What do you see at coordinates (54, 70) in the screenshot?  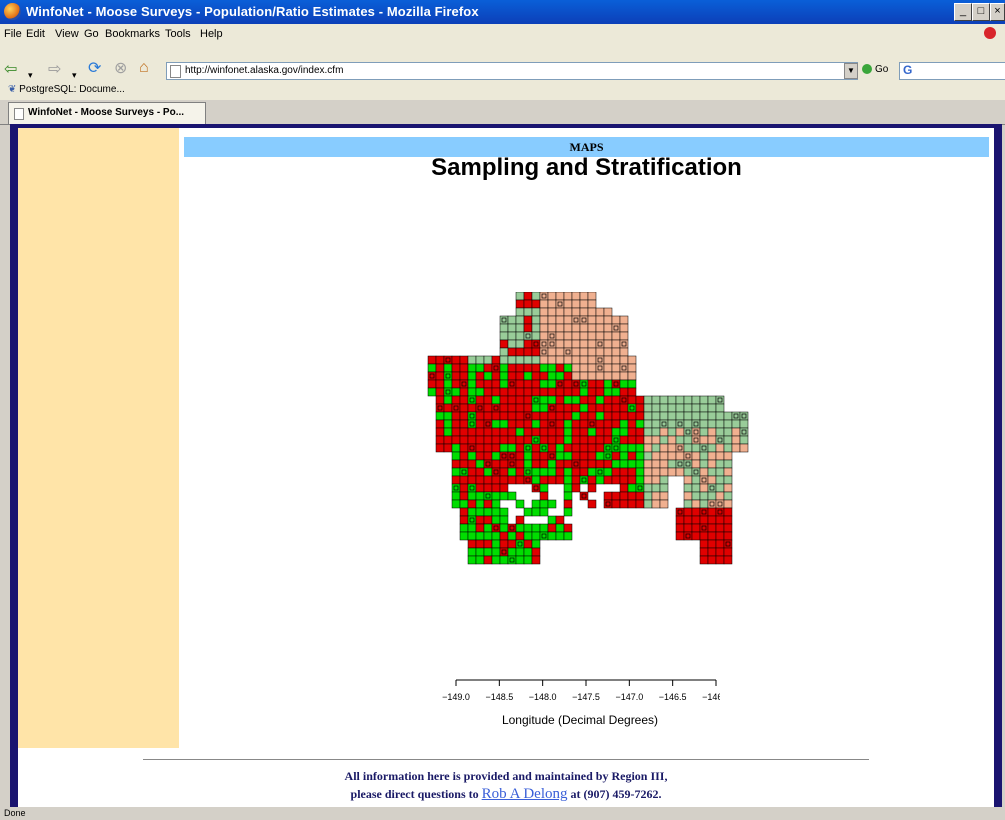 I see `forward-arrow-icon: ⇨` at bounding box center [54, 70].